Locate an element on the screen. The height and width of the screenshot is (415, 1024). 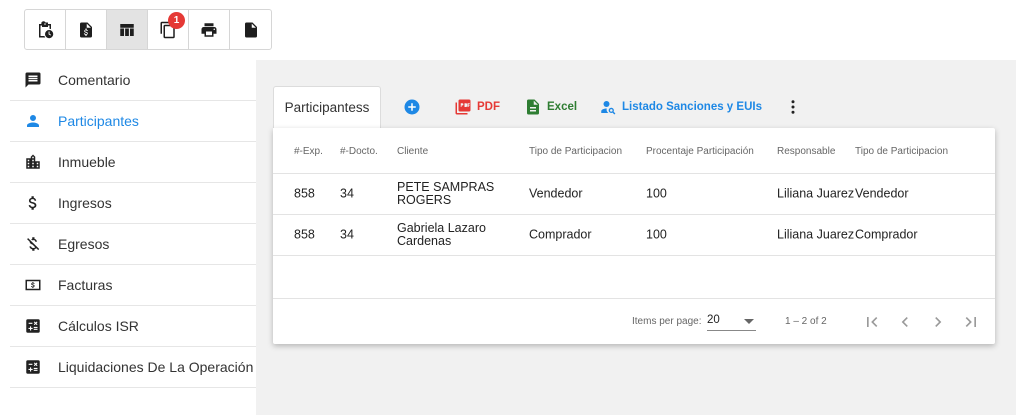
col-header-docto: #-Docto. is located at coordinates (359, 151).